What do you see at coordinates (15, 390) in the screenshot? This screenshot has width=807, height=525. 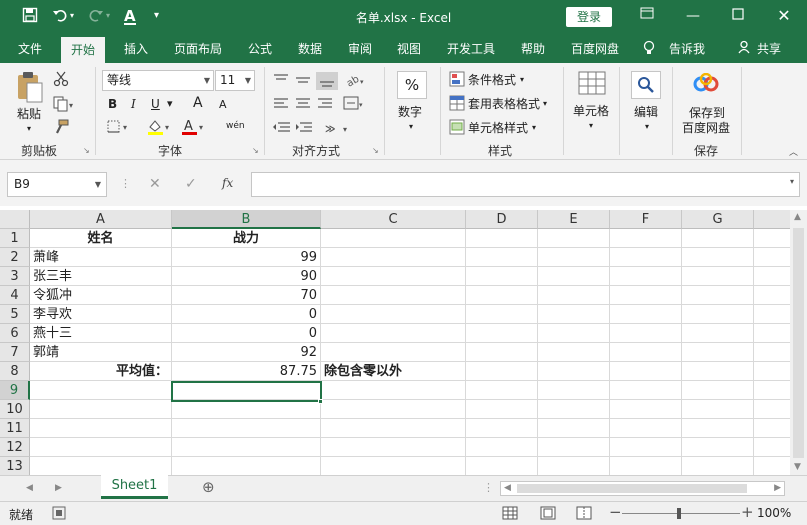 I see `row-header: 9` at bounding box center [15, 390].